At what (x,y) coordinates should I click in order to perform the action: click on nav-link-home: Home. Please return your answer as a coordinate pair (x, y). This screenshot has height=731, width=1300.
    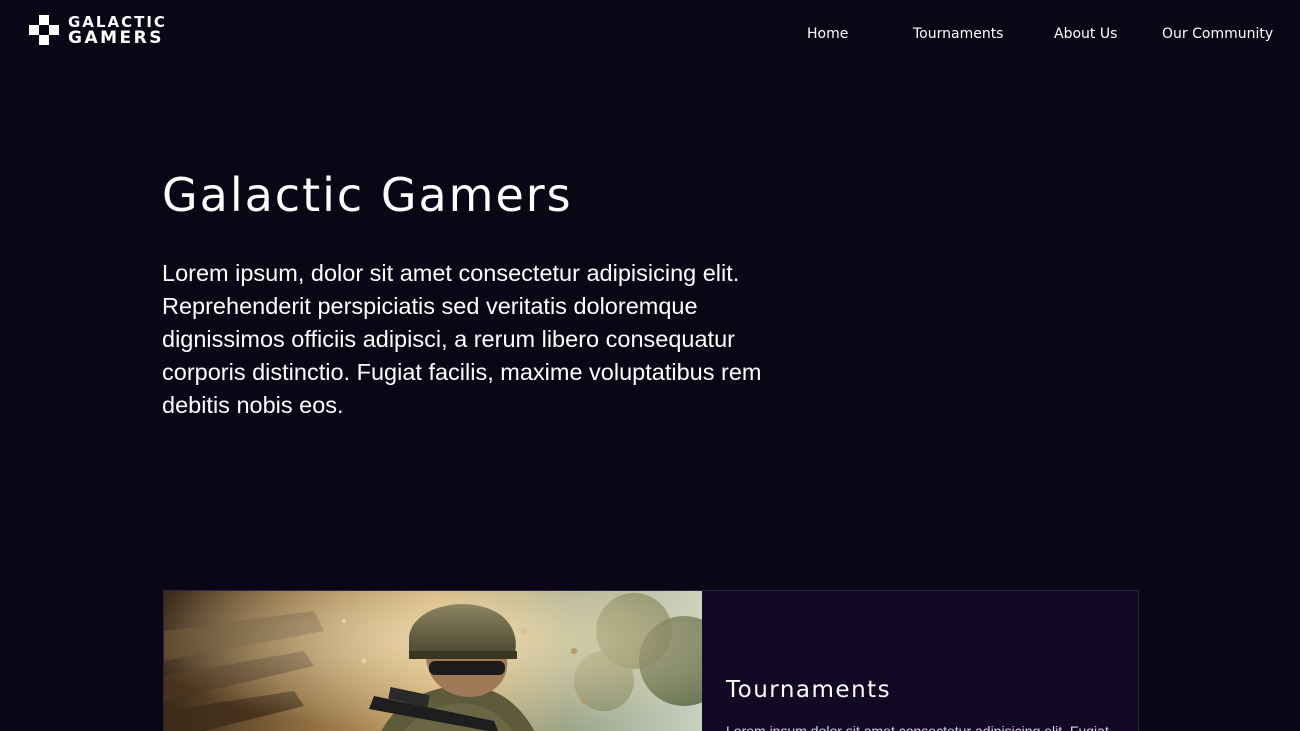
    Looking at the image, I should click on (827, 34).